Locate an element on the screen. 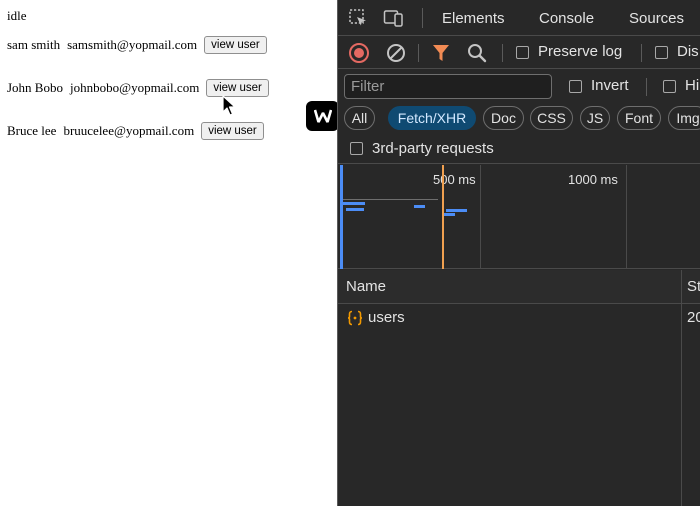 The image size is (700, 506). timeline-overview: 500 ms 1000 ms is located at coordinates (519, 217).